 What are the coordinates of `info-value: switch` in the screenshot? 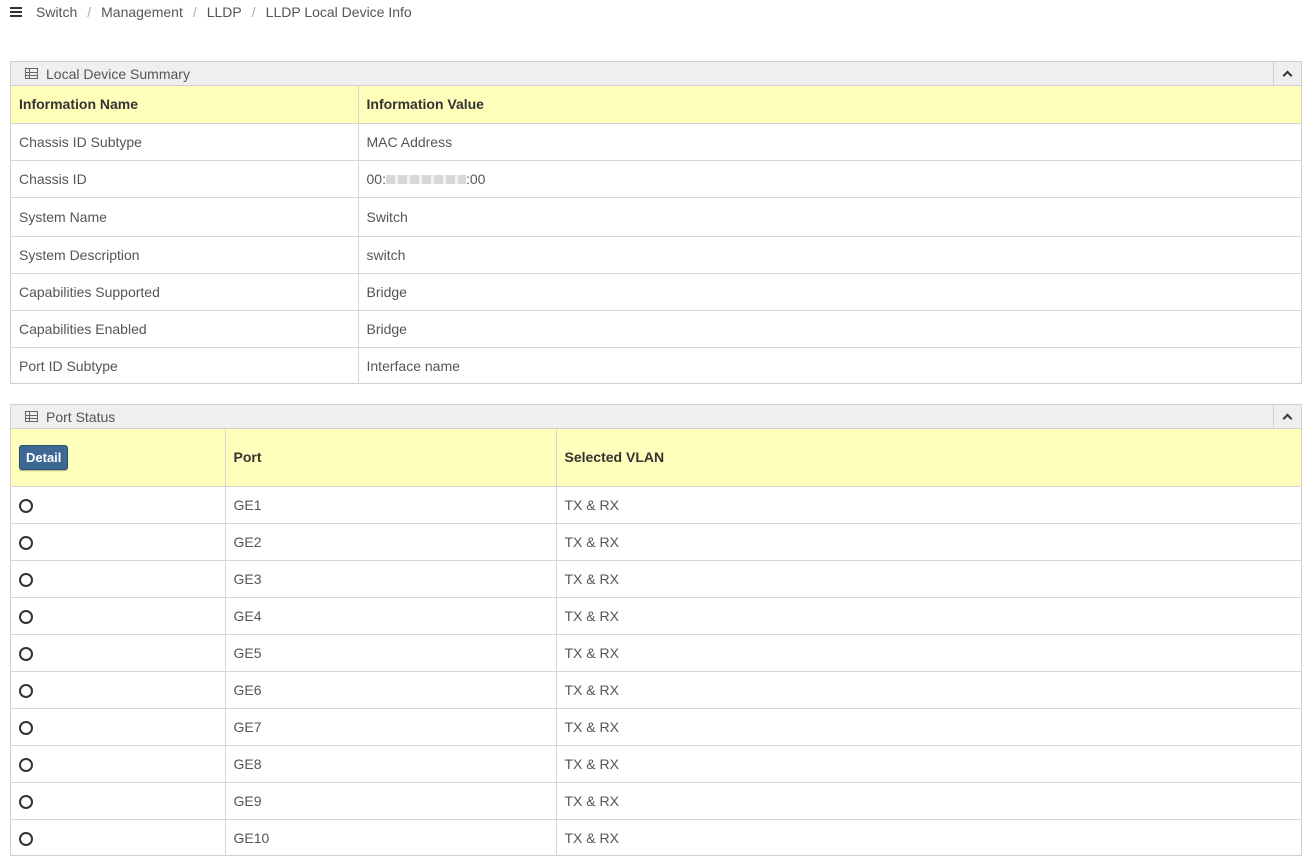 It's located at (829, 255).